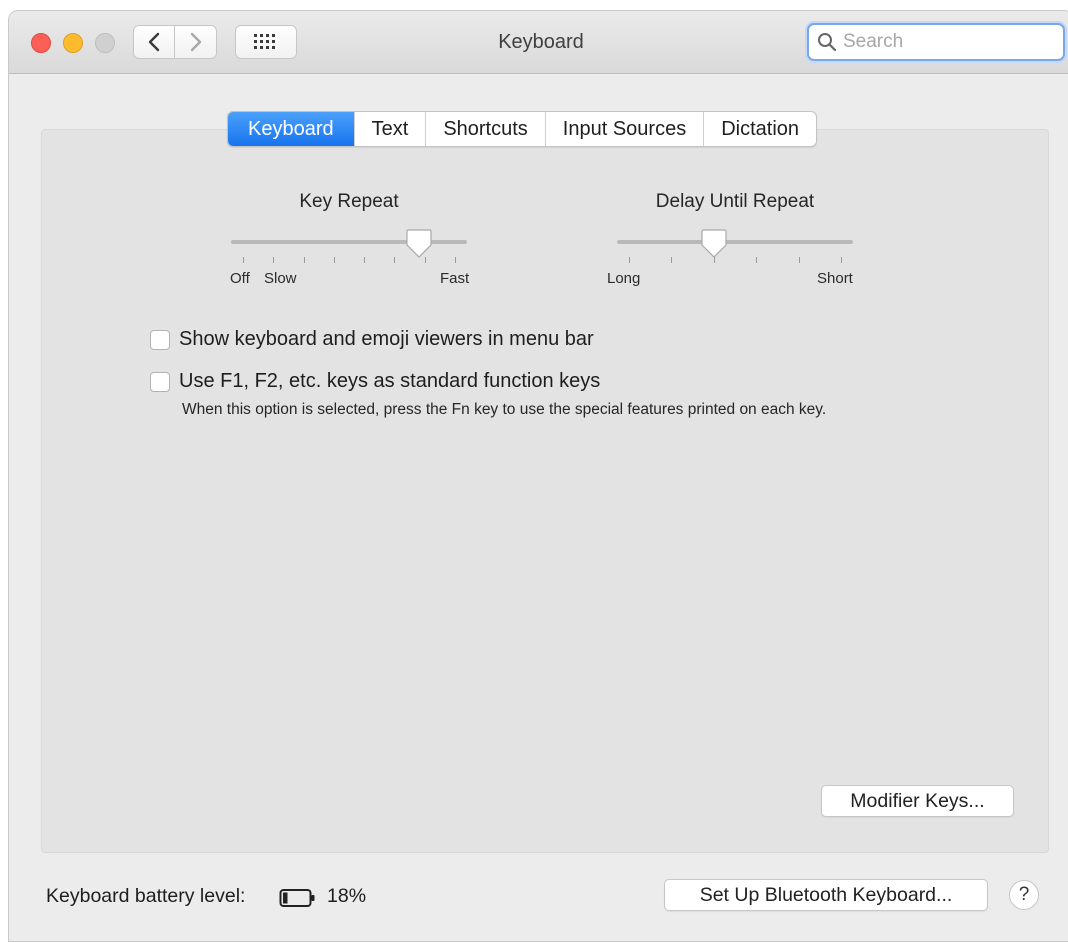  What do you see at coordinates (419, 244) in the screenshot?
I see `key-repeat-thumb` at bounding box center [419, 244].